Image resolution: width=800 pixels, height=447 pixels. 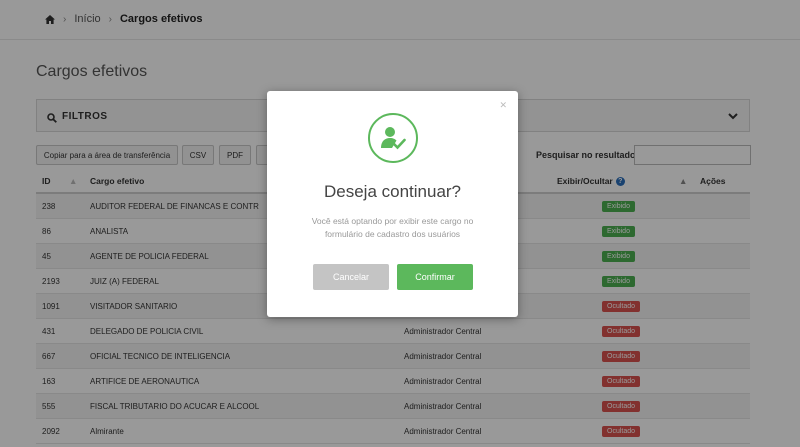 I want to click on cancel-button: Cancelar, so click(x=351, y=277).